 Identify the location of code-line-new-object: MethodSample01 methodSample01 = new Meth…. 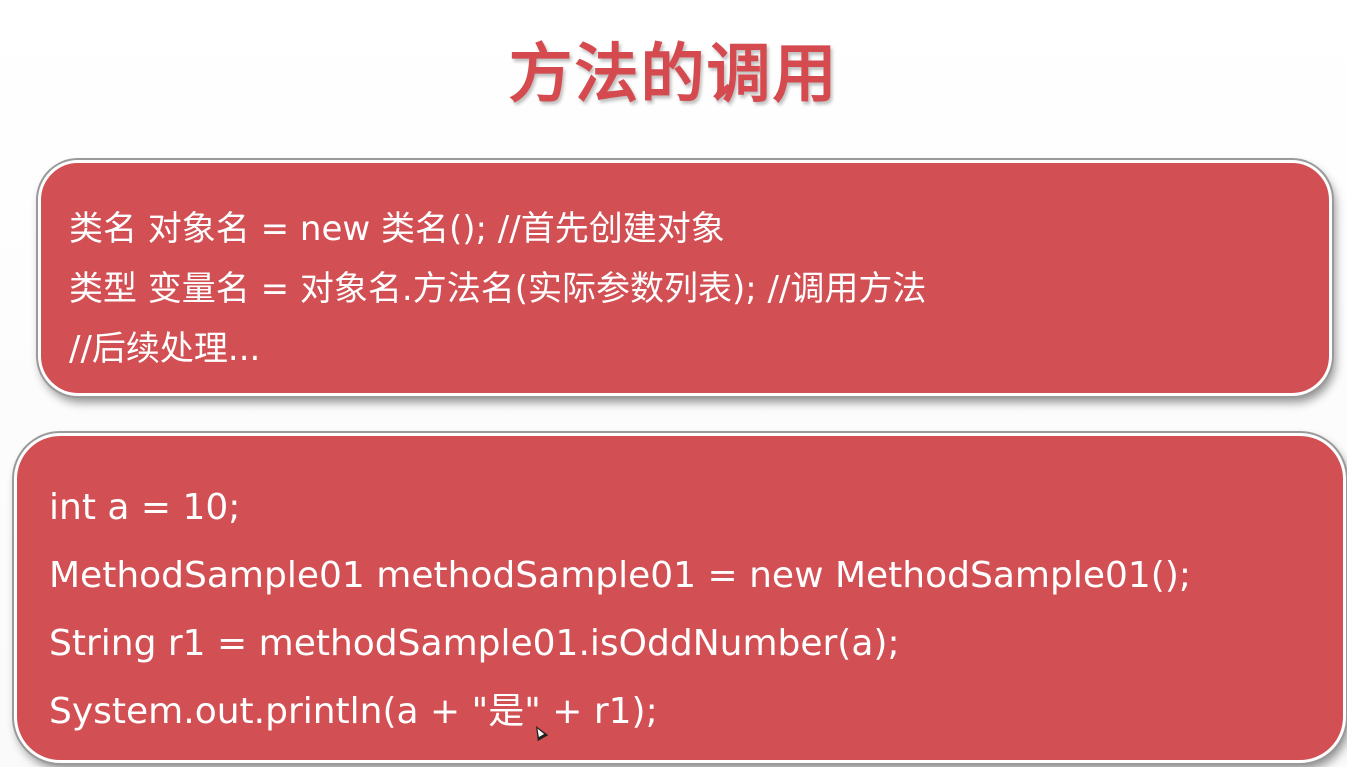
(620, 575).